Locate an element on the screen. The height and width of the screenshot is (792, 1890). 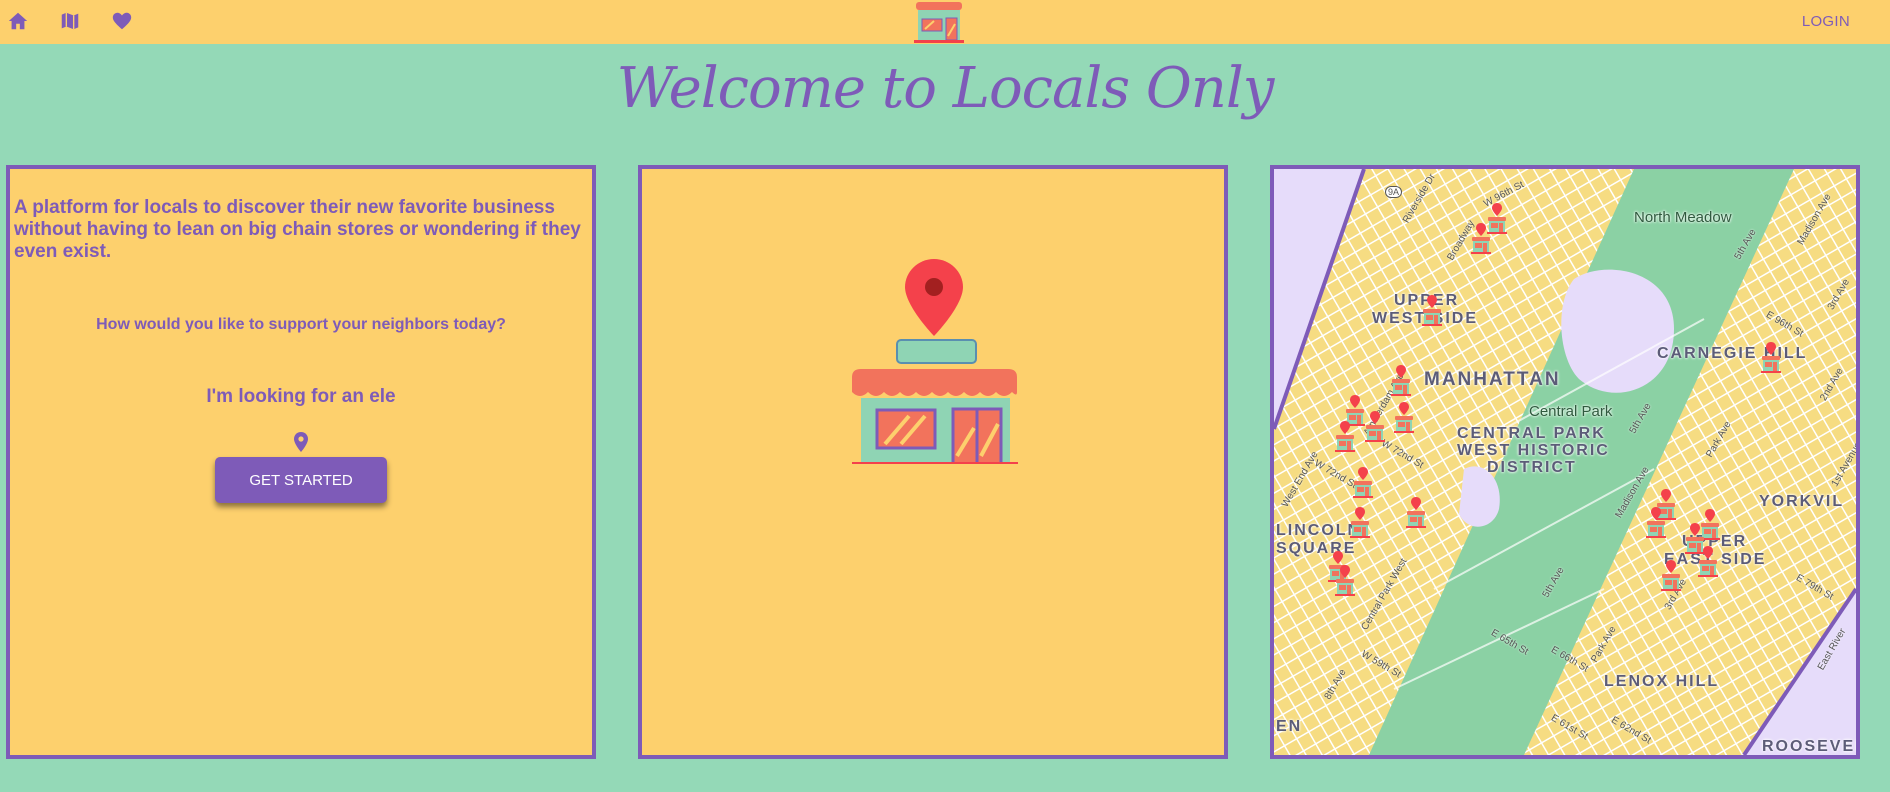
map-area-label: EN is located at coordinates (1289, 726).